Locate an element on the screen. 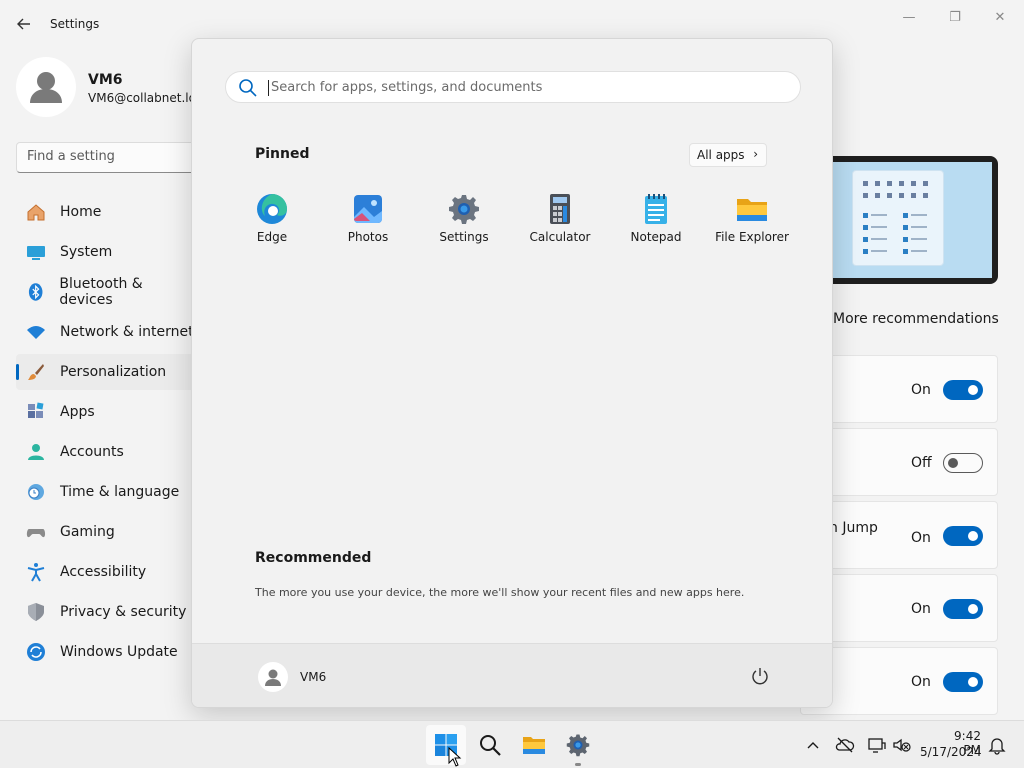 This screenshot has width=1024, height=768. chevron-up-icon is located at coordinates (813, 745).